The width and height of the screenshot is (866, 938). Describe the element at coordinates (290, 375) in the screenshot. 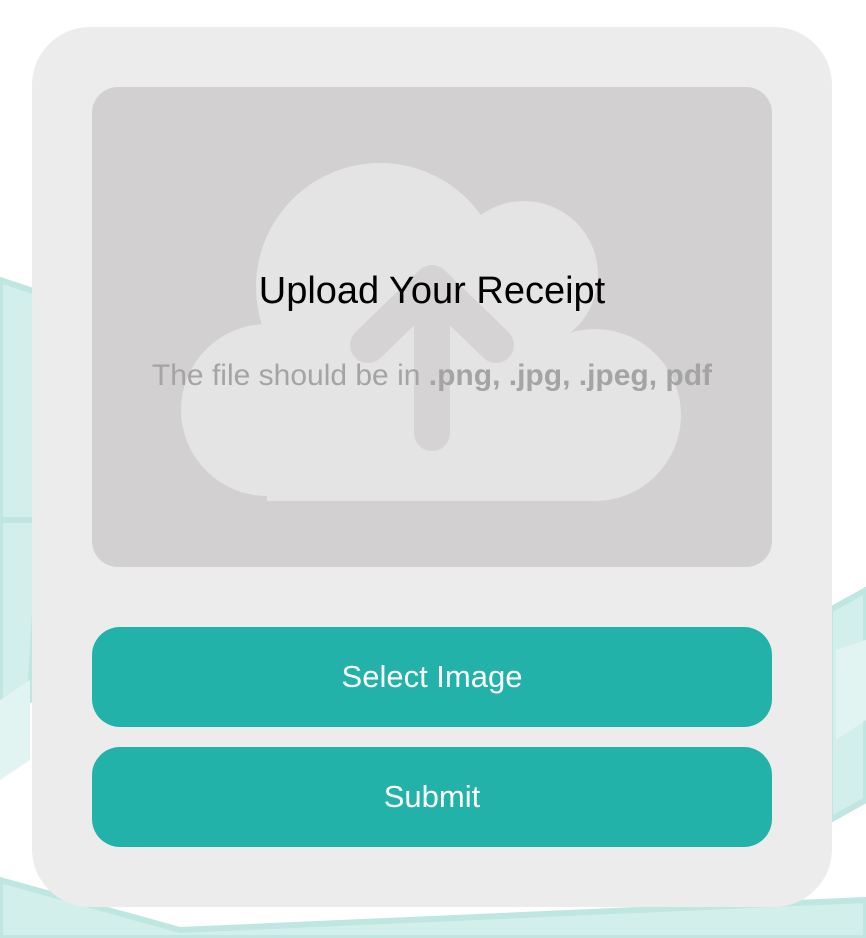

I see `hint-prefix: The file should be in` at that location.